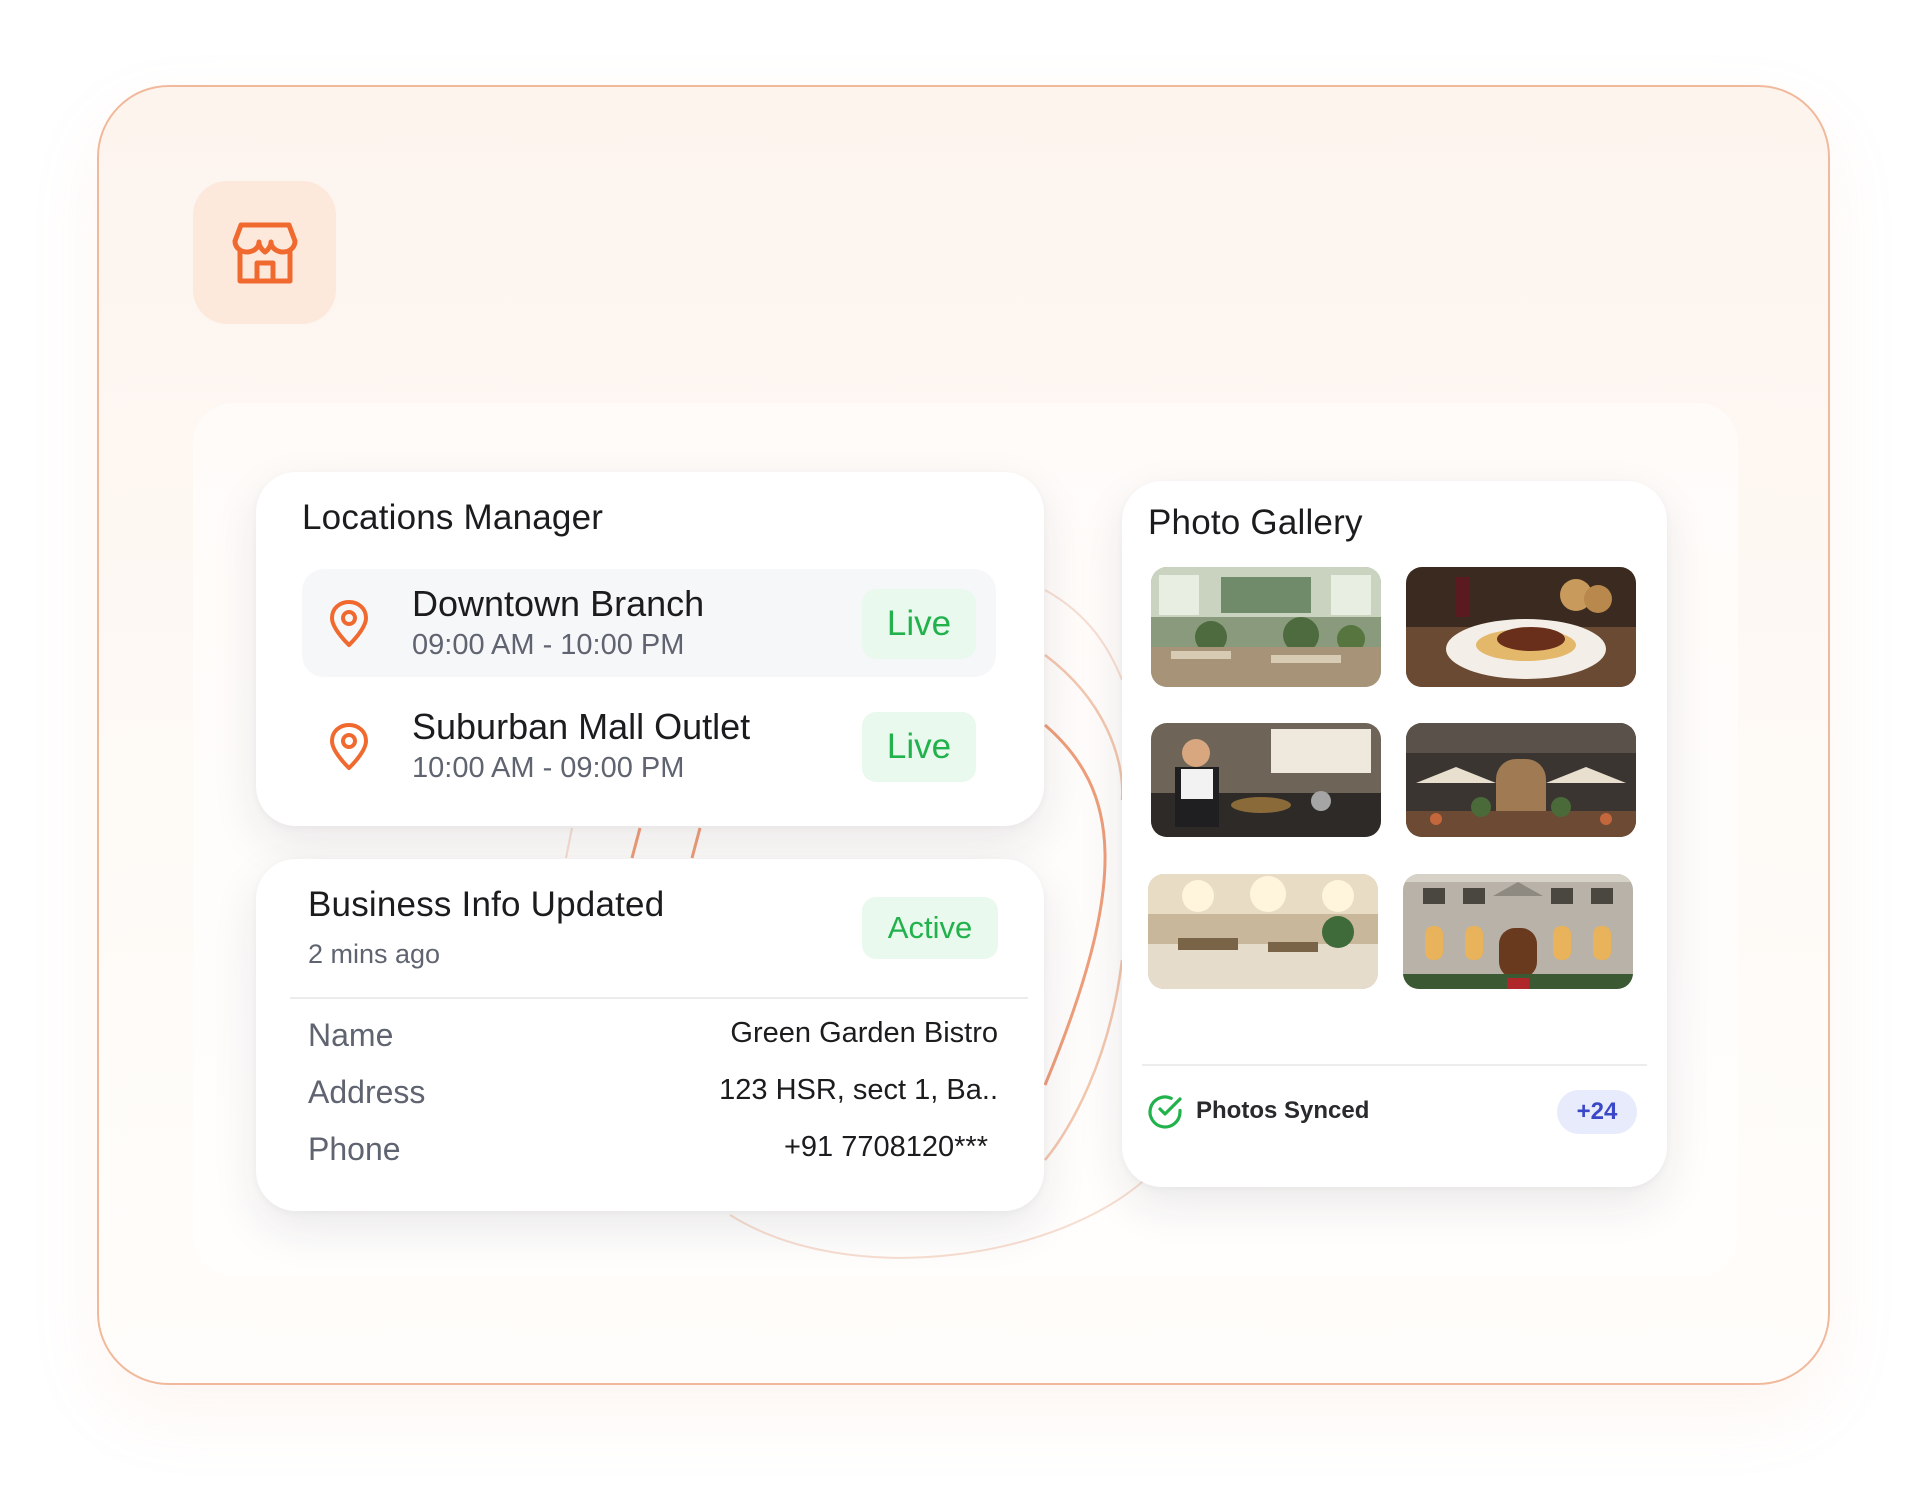  Describe the element at coordinates (1521, 780) in the screenshot. I see `photo-thumbnail-restaurant-exterior` at that location.